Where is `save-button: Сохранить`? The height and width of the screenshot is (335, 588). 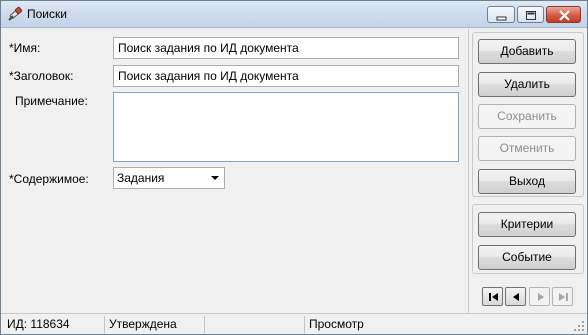
save-button: Сохранить is located at coordinates (527, 116).